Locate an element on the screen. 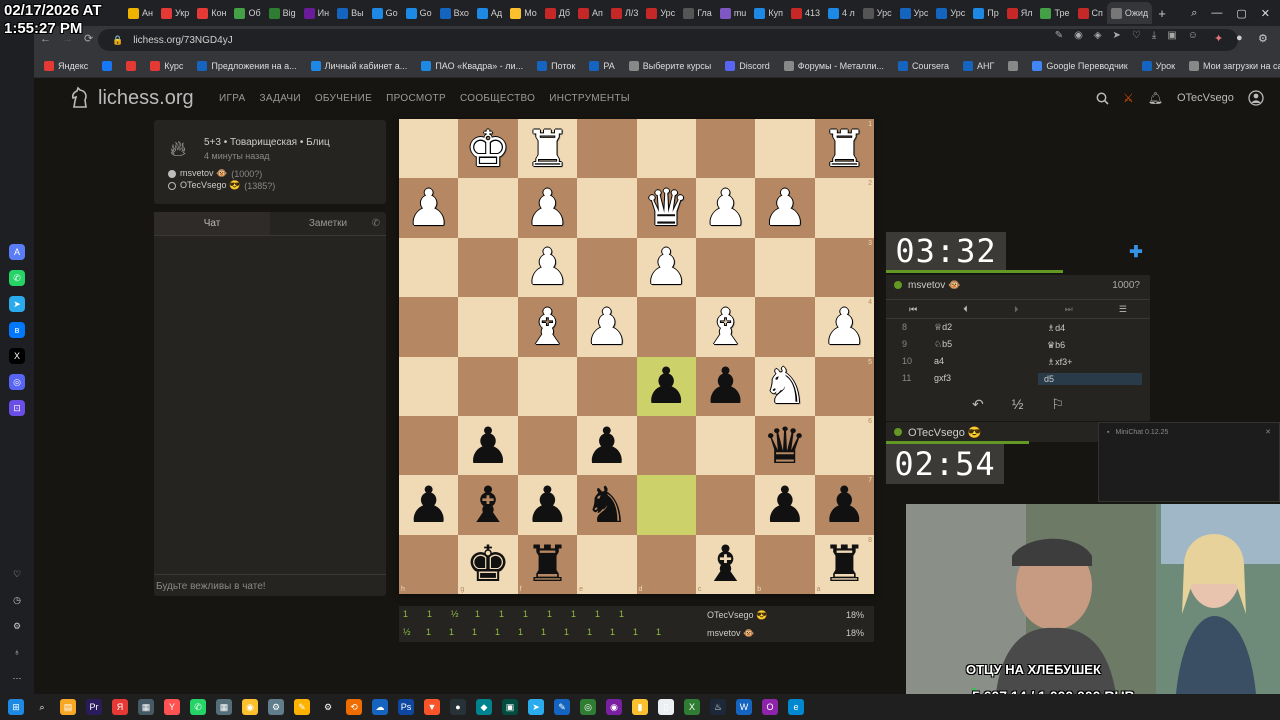  site-logo: lichess.org is located at coordinates (131, 98).